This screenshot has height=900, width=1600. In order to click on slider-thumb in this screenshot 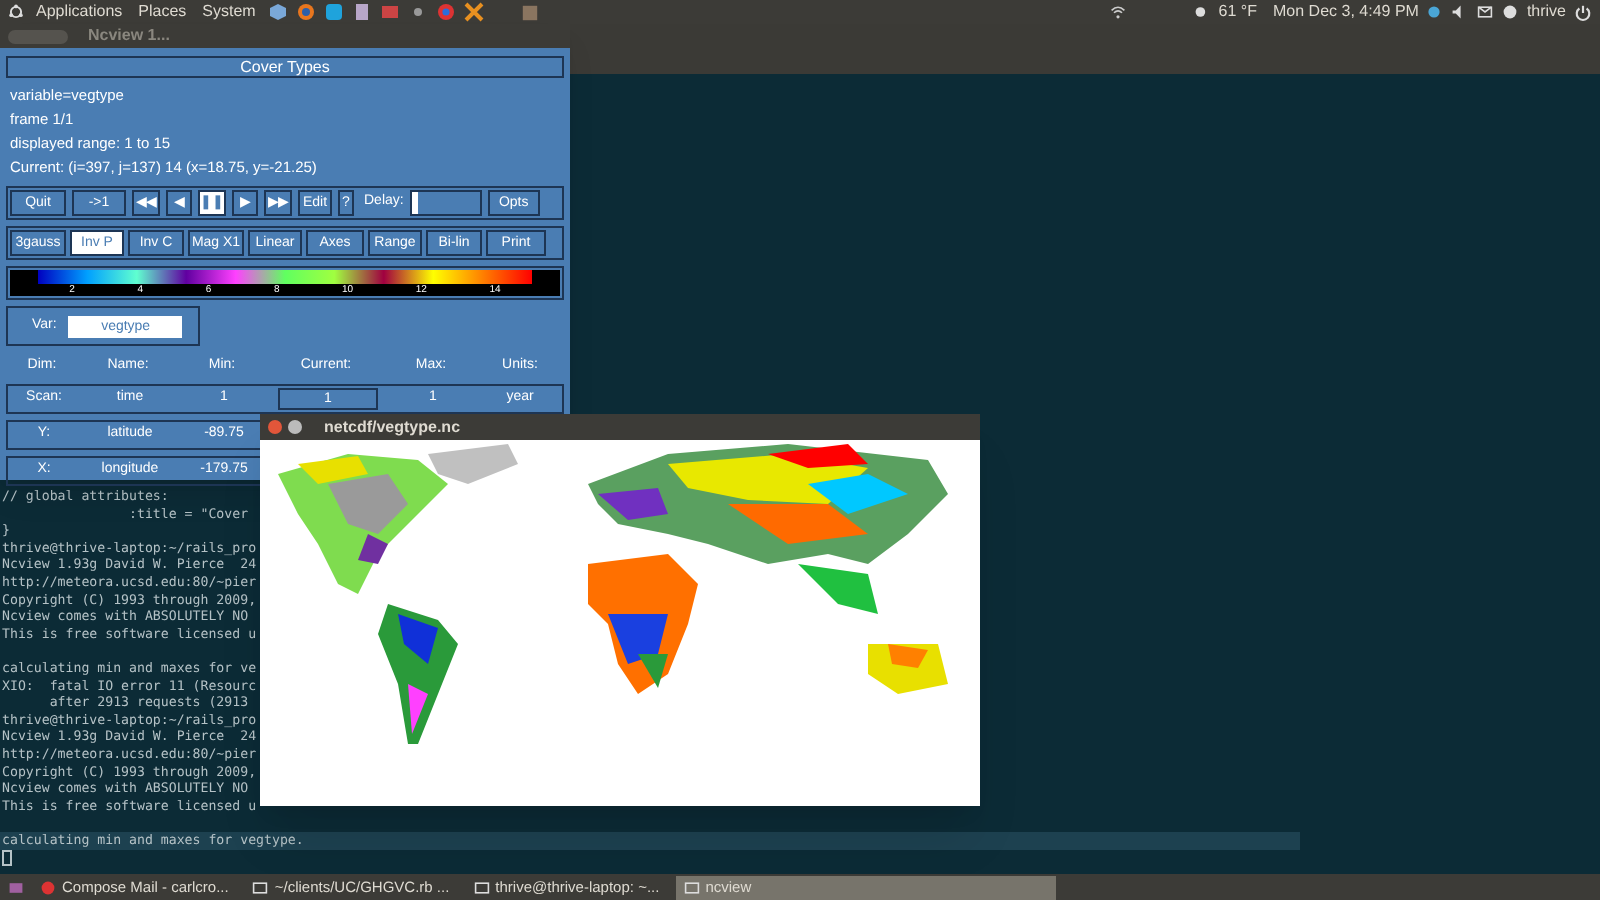, I will do `click(414, 203)`.